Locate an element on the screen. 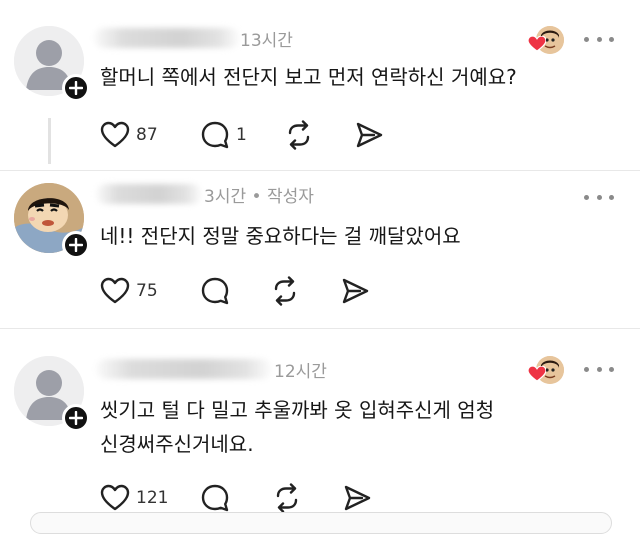  timestamp-text: 12시간 is located at coordinates (300, 372).